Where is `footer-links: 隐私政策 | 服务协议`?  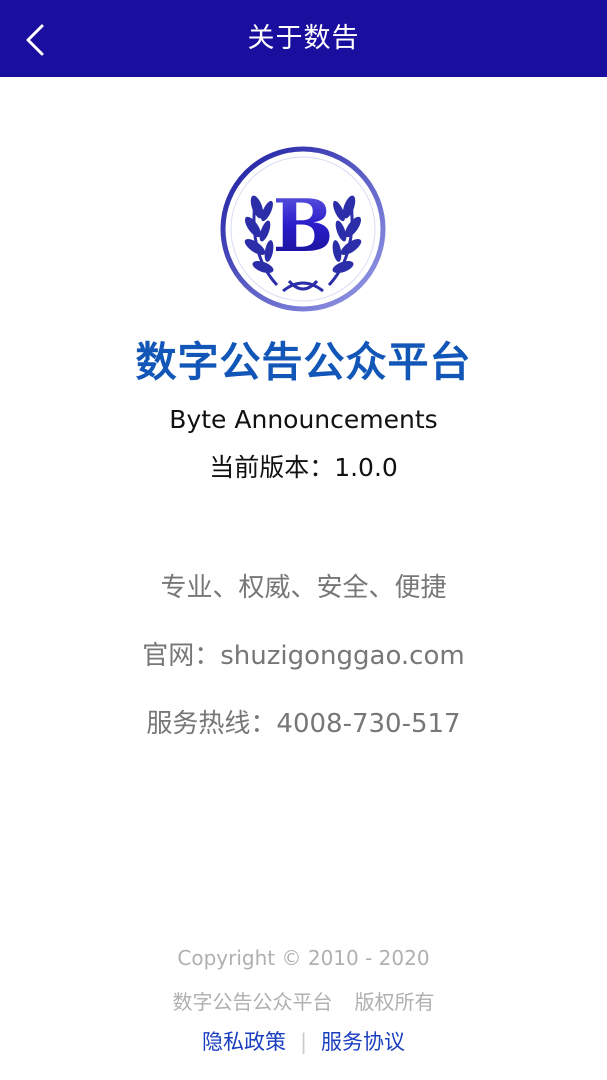 footer-links: 隐私政策 | 服务协议 is located at coordinates (303, 1041).